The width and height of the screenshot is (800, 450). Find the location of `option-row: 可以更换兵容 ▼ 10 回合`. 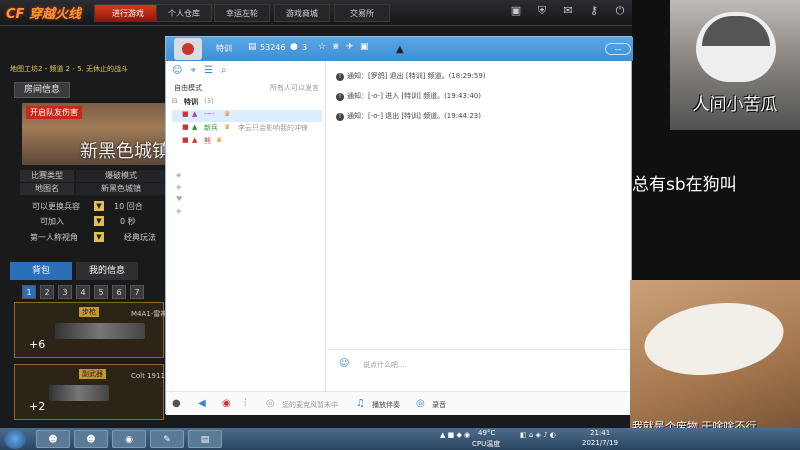

option-row: 可以更换兵容 ▼ 10 回合 is located at coordinates (93, 207).